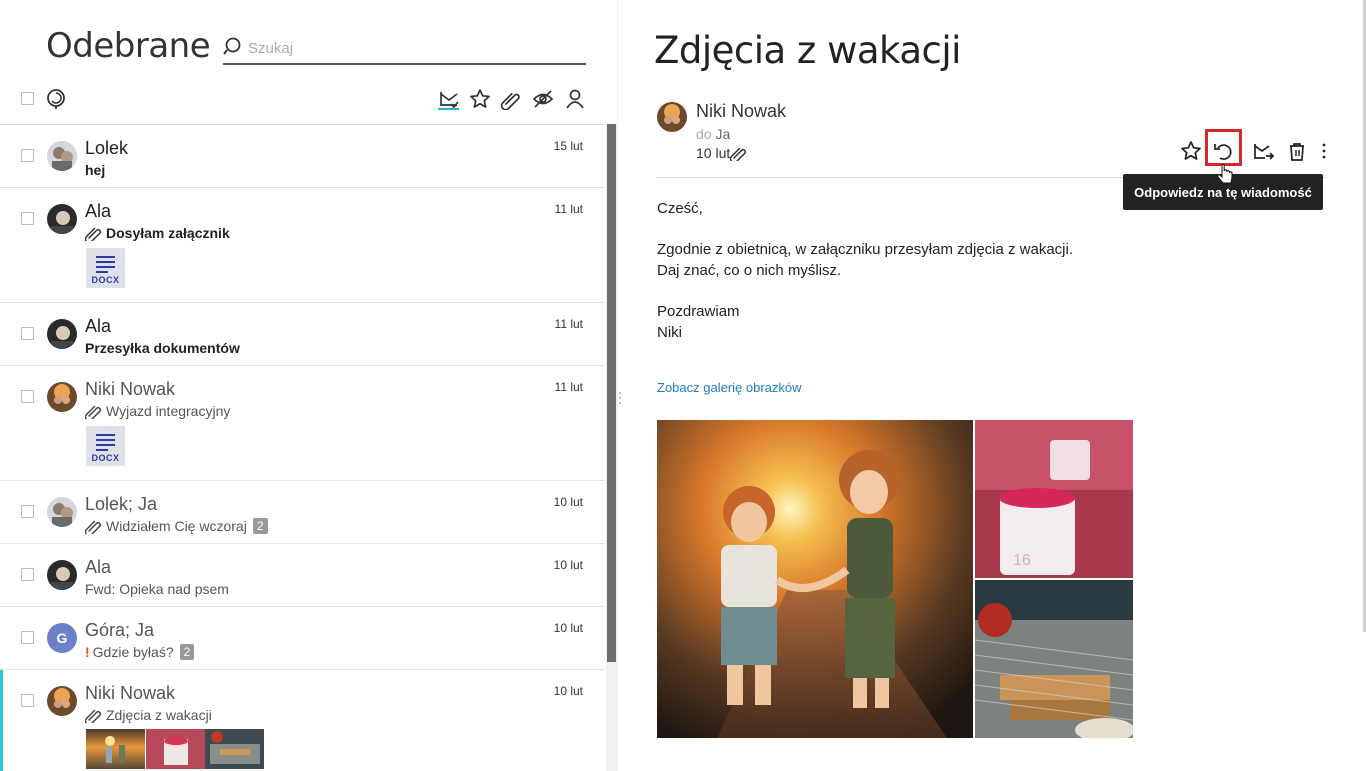 This screenshot has height=771, width=1366. What do you see at coordinates (302, 334) in the screenshot?
I see `message-row: Ala 11 lut Przesyłka dokumentów` at bounding box center [302, 334].